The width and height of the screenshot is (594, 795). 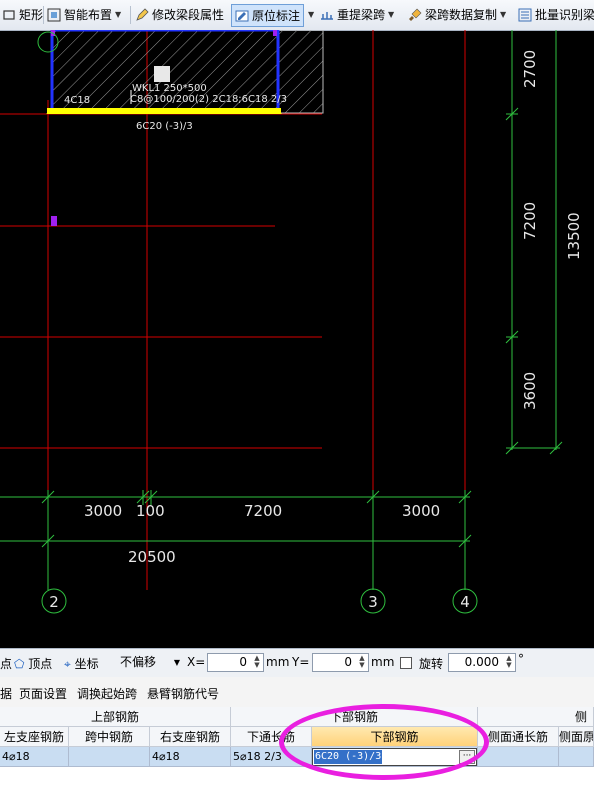 I want to click on smart-layout-icon, so click(x=54, y=14).